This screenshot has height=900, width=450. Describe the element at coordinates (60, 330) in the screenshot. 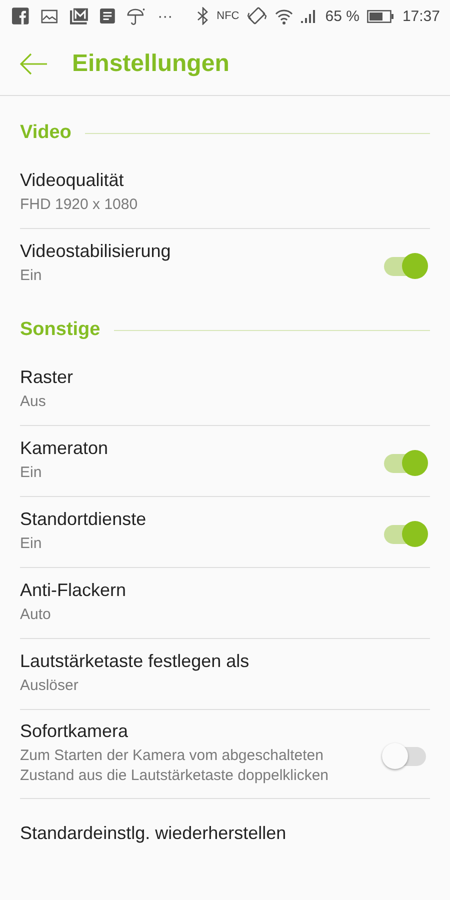

I see `section-header: Sonstige` at that location.